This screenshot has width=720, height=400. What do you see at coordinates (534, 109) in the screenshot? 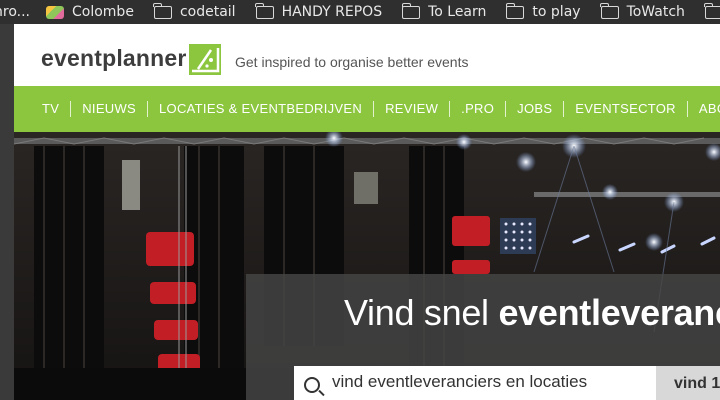
I see `nav-jobs: JOBS` at bounding box center [534, 109].